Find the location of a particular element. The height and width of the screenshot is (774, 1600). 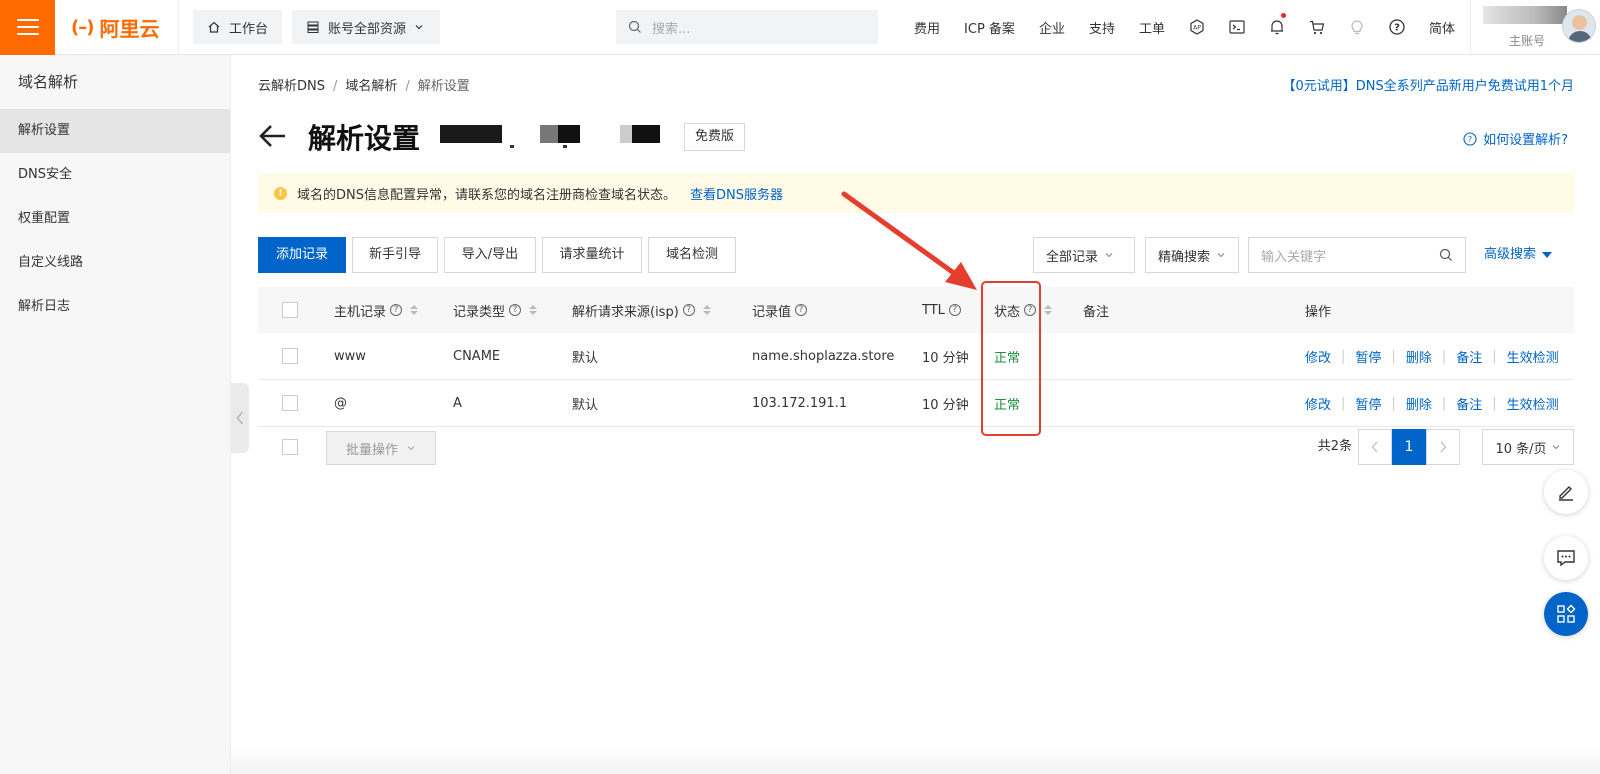

sidebar-item-weight-config: 权重配置 is located at coordinates (115, 219).